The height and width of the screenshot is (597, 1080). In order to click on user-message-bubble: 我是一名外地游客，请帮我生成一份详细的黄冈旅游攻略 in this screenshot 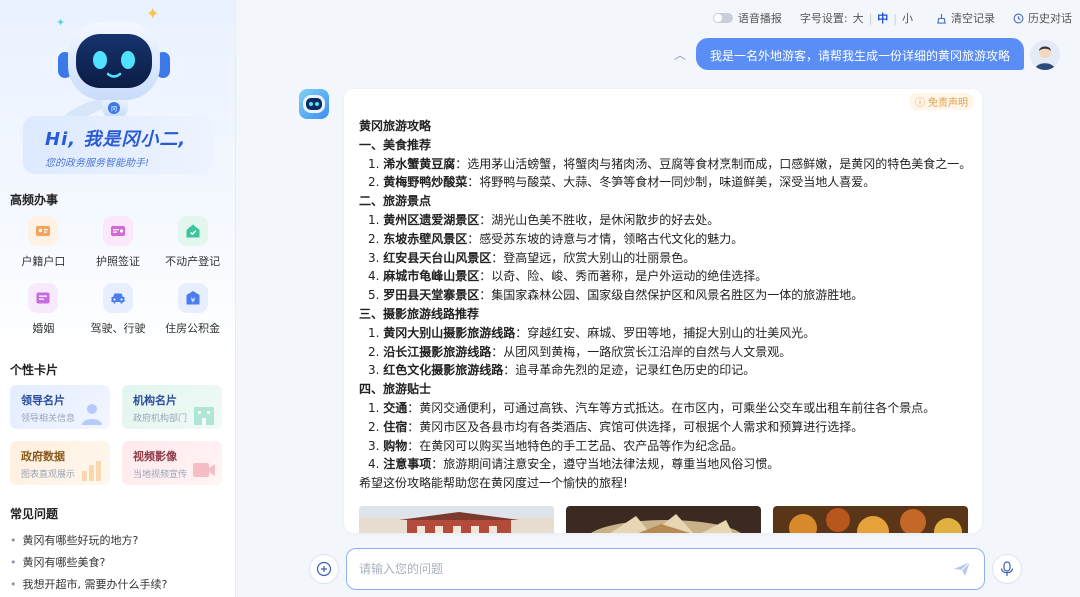, I will do `click(859, 54)`.